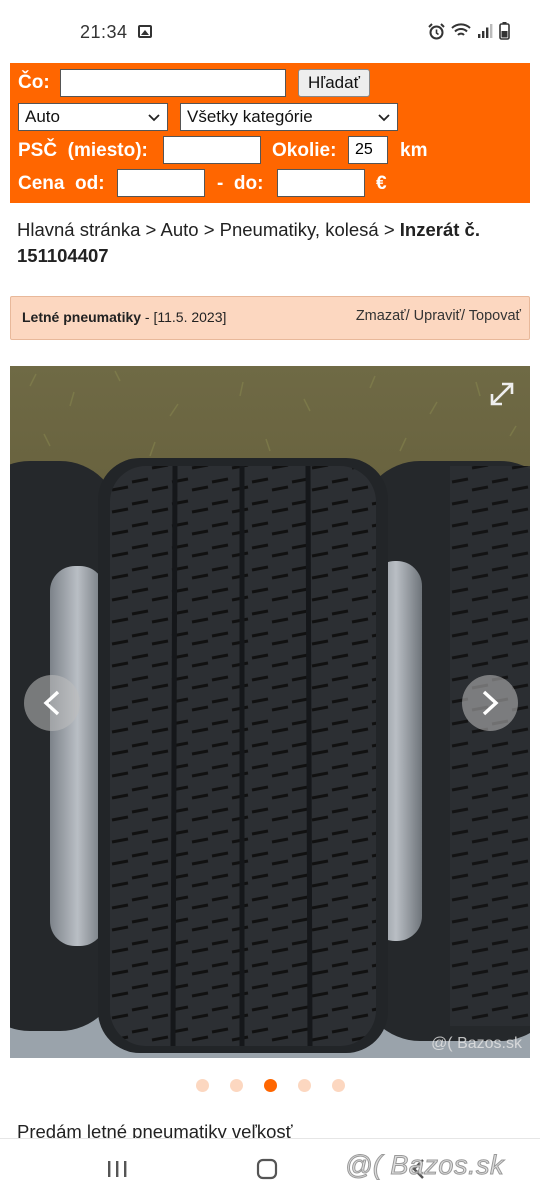 This screenshot has height=1201, width=540. I want to click on alarm-icon, so click(436, 30).